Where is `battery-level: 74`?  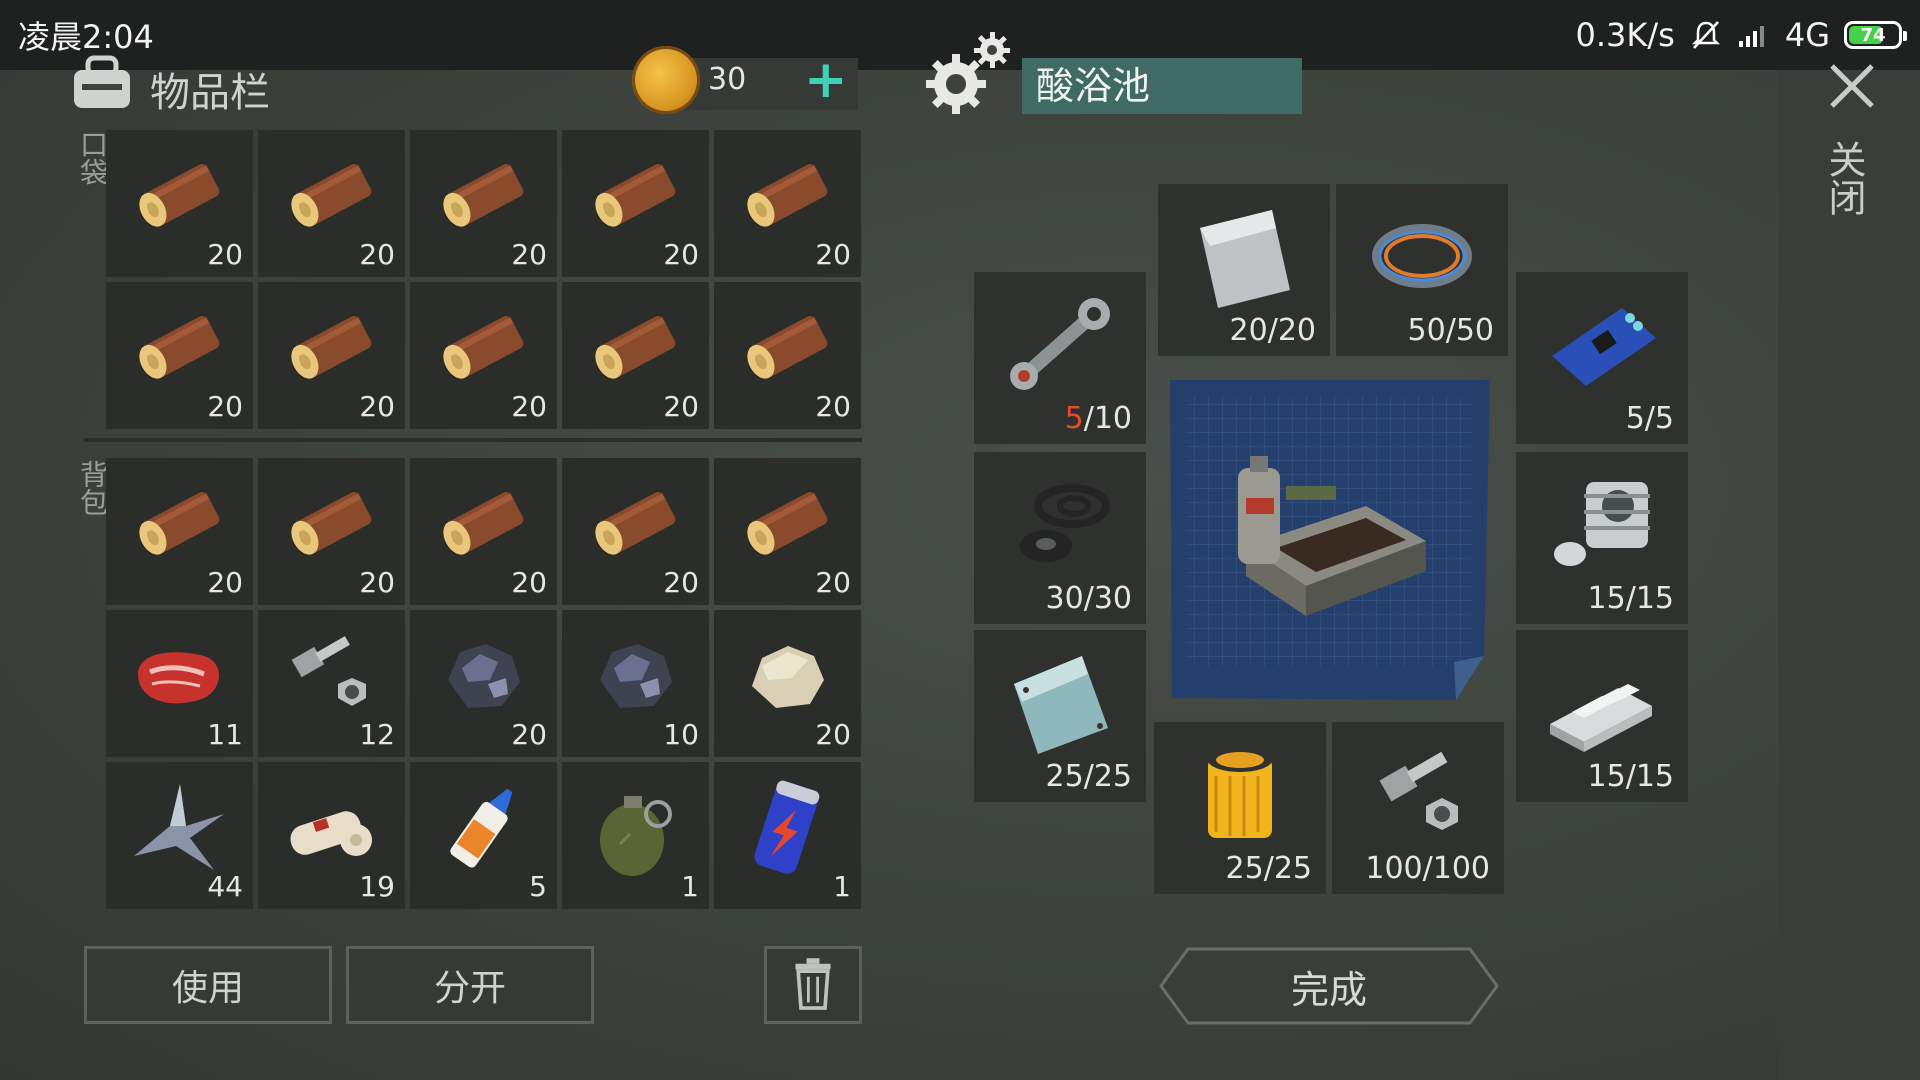
battery-level: 74 is located at coordinates (1873, 35).